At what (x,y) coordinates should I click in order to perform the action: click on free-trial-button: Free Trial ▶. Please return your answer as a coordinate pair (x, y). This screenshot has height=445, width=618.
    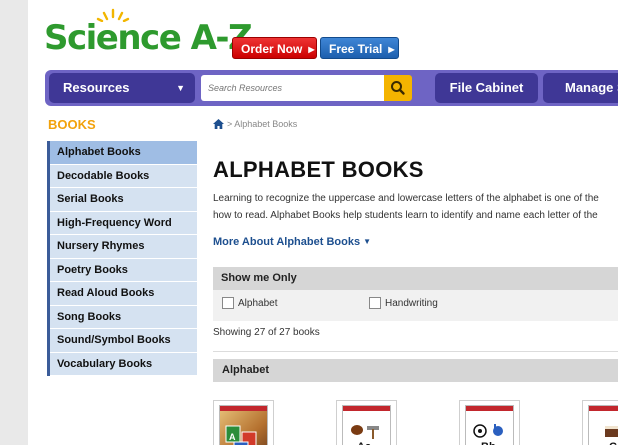
    Looking at the image, I should click on (359, 48).